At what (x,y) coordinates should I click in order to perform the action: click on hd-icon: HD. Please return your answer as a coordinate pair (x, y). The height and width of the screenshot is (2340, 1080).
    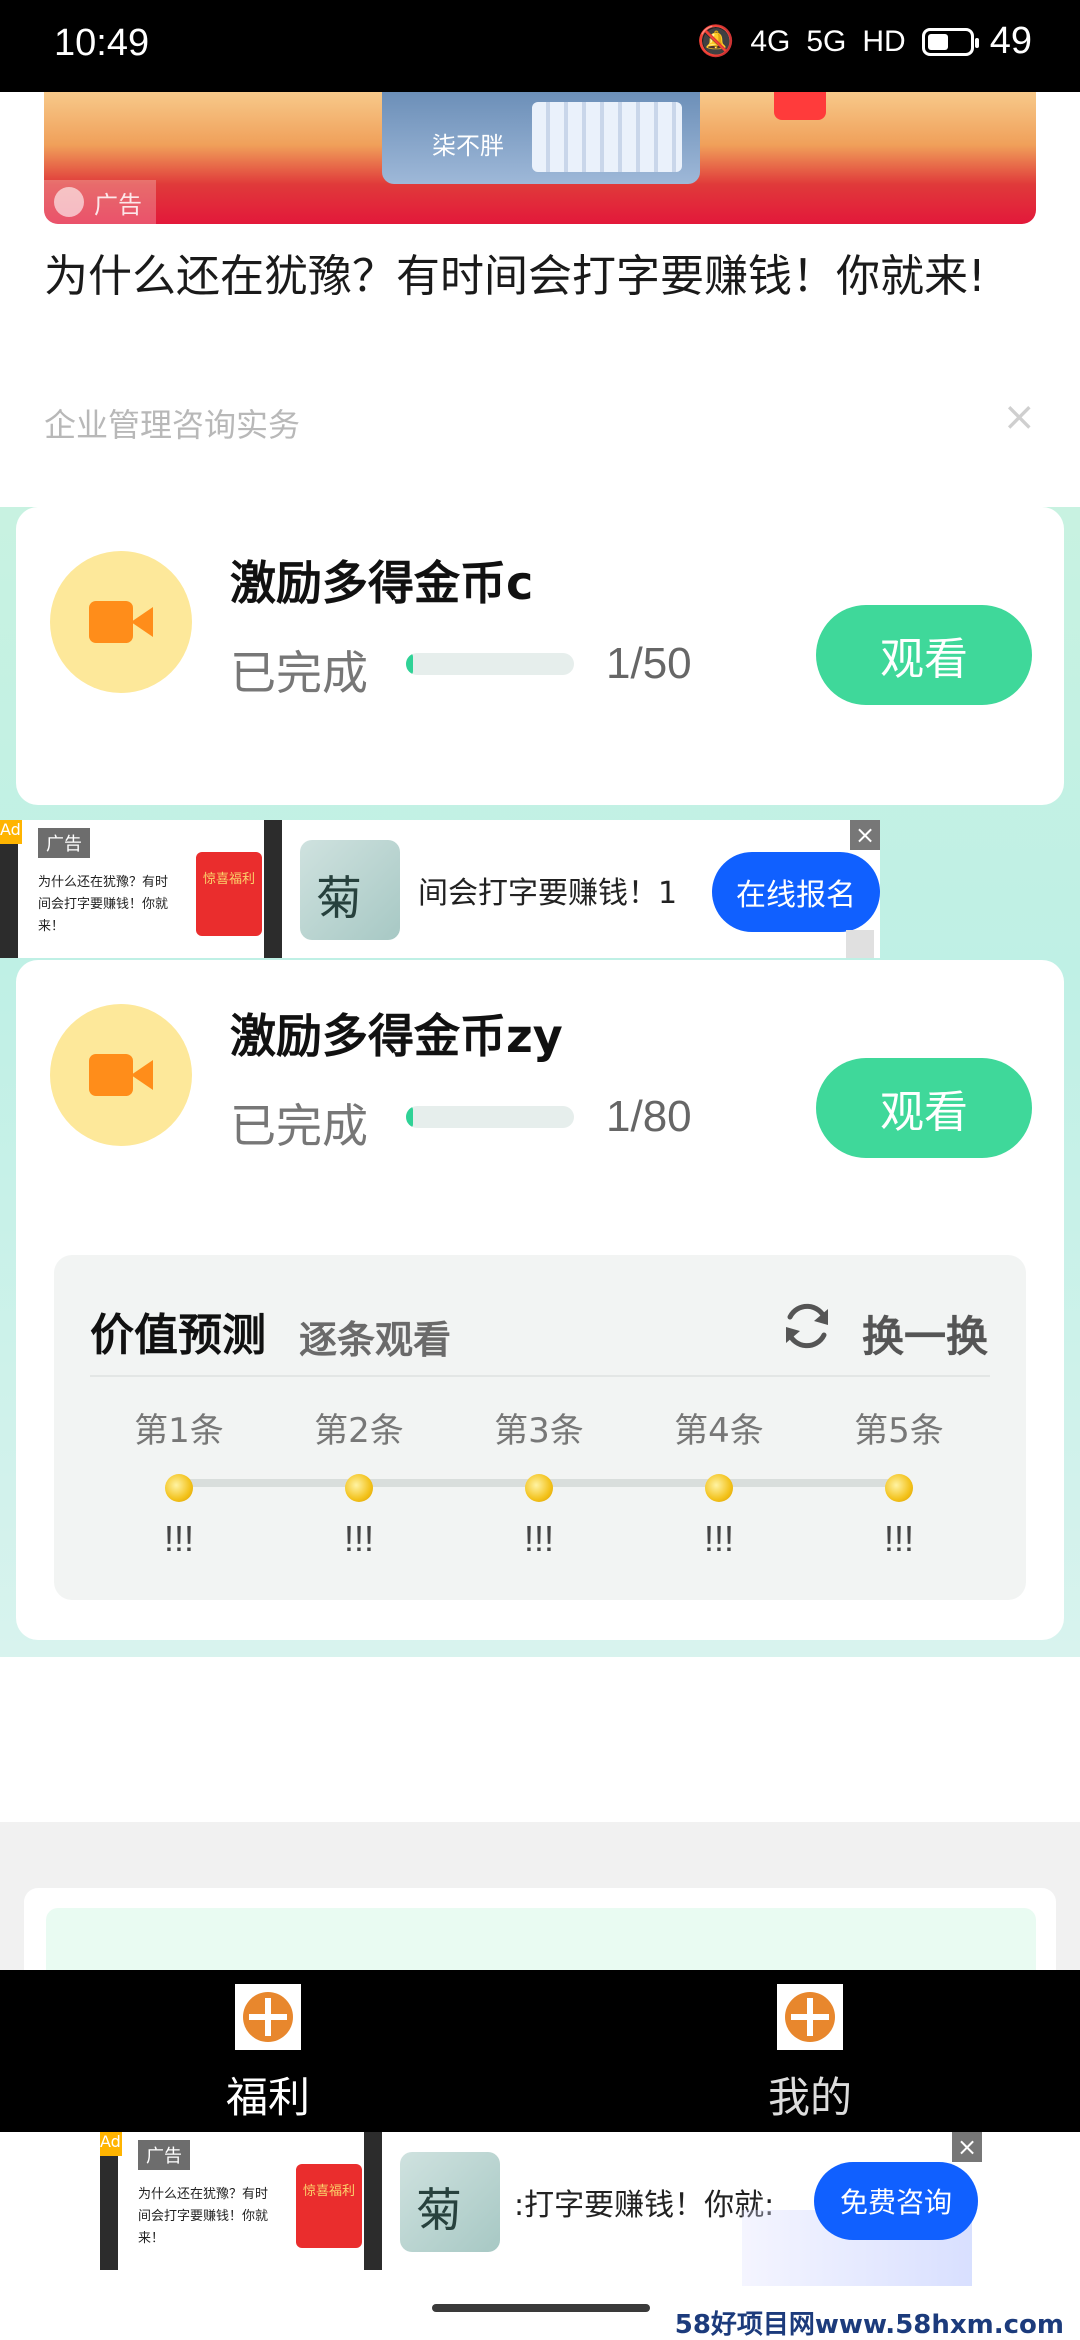
    Looking at the image, I should click on (884, 41).